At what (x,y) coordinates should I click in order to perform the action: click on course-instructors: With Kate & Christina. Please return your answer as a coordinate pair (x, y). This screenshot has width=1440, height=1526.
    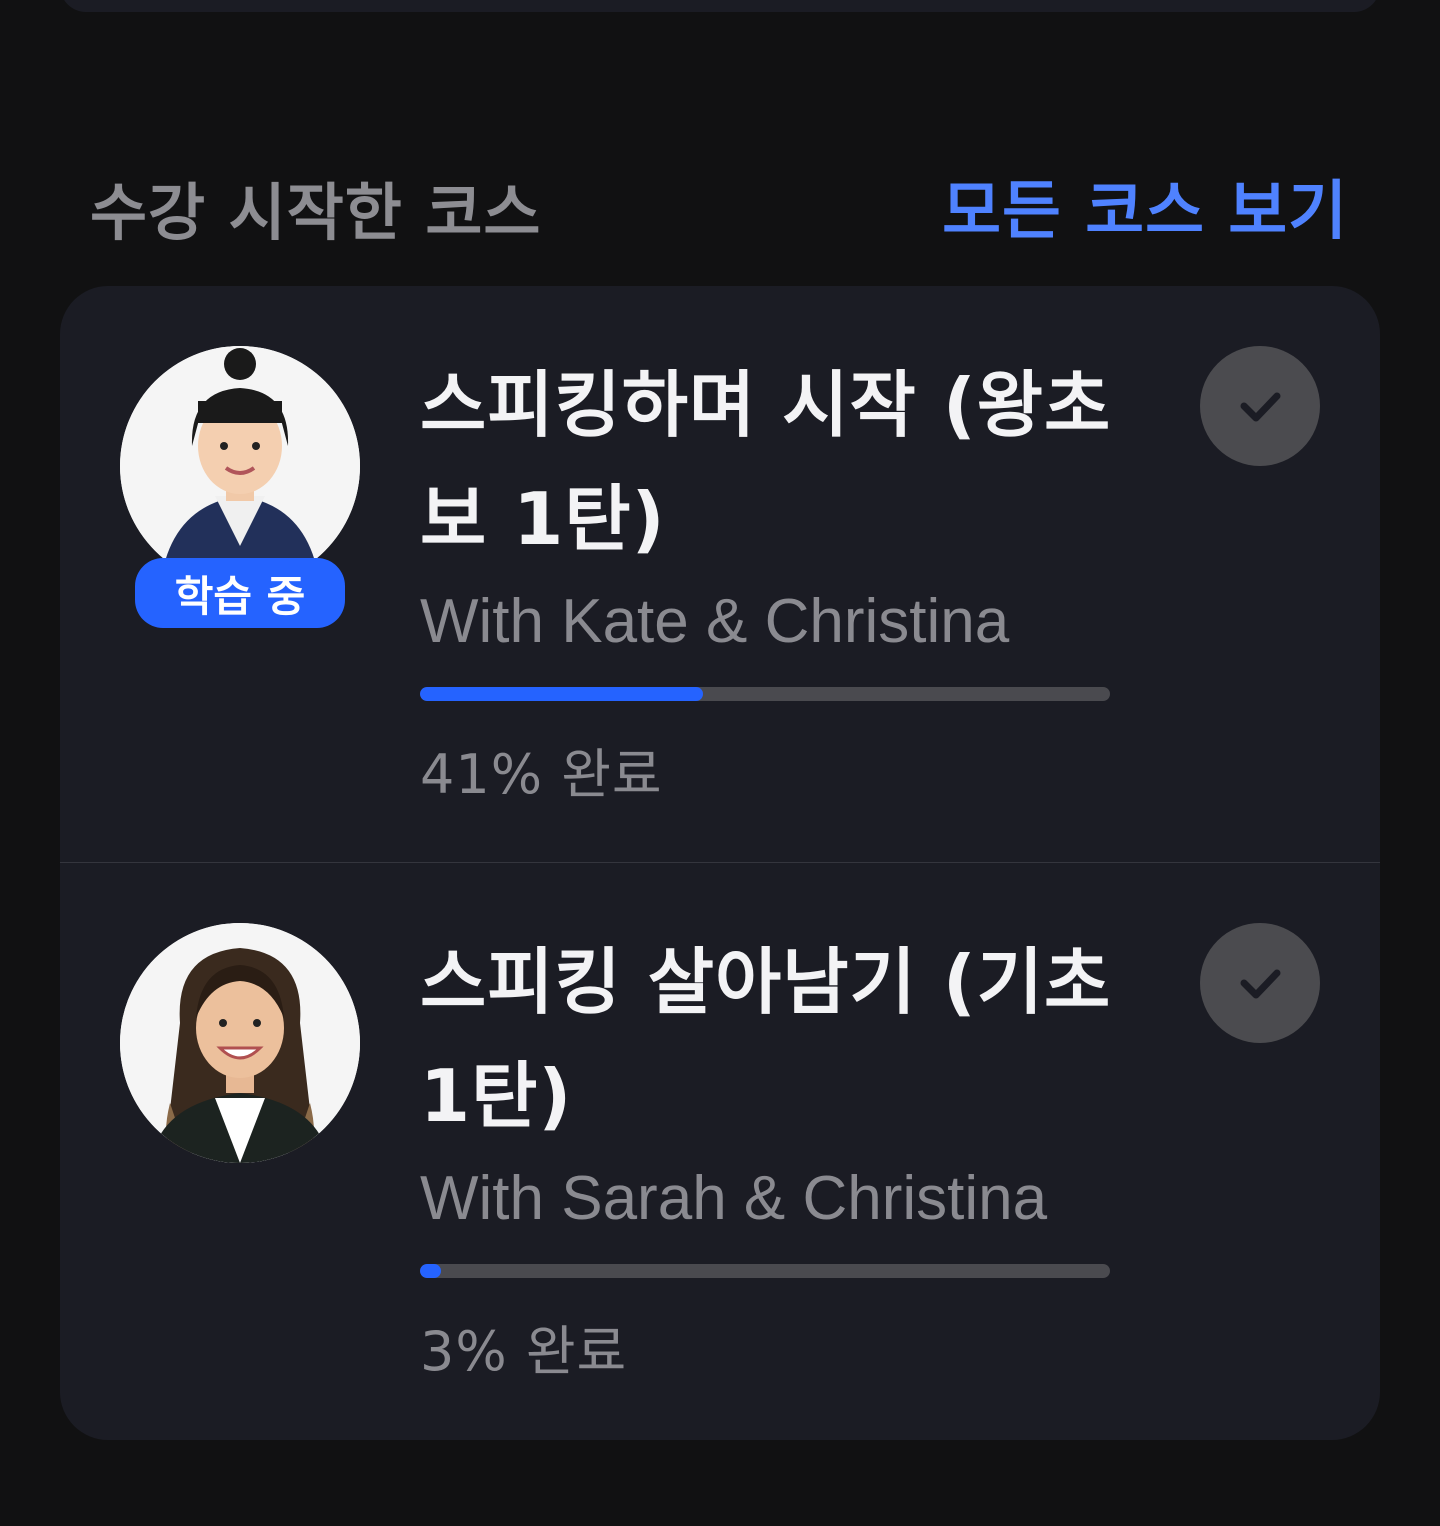
    Looking at the image, I should click on (715, 621).